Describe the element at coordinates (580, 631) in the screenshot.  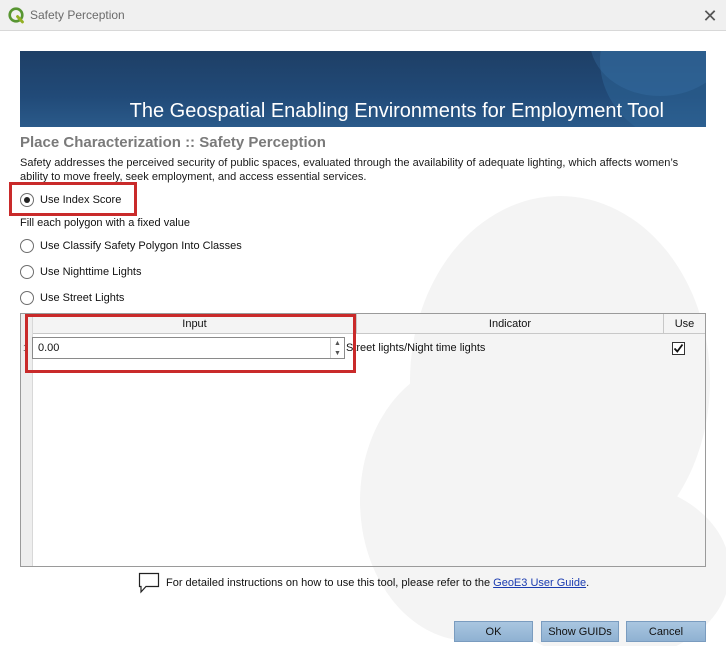
I see `show-guids-button: Show GUIDs` at that location.